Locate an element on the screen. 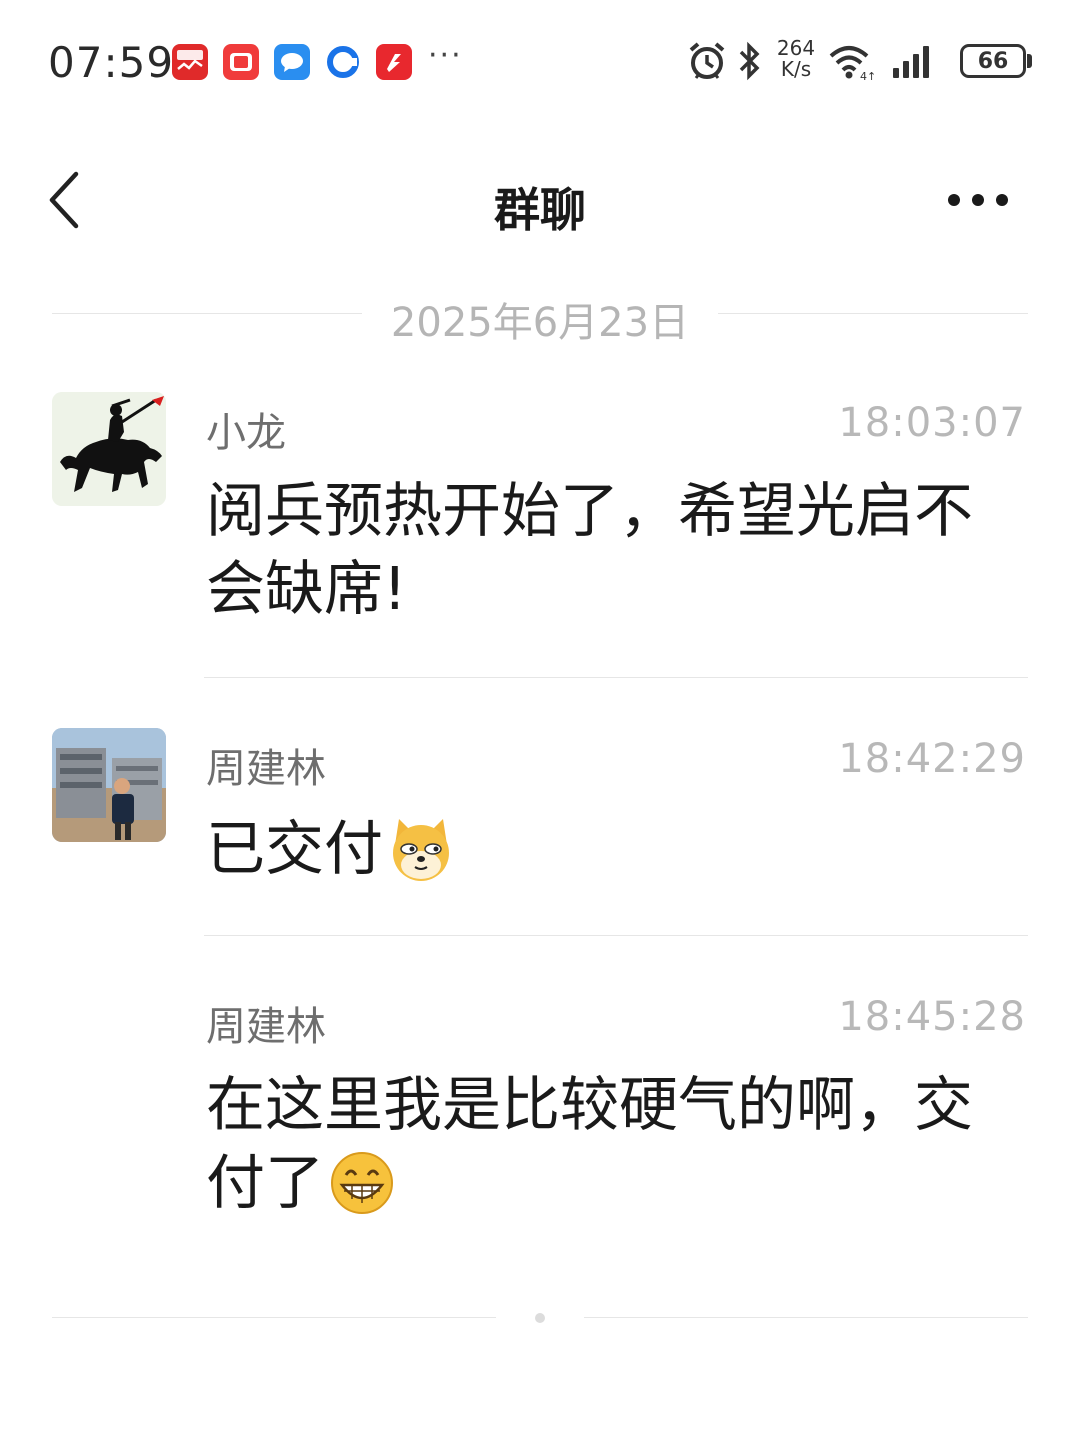  battery-icon is located at coordinates (1029, 61).